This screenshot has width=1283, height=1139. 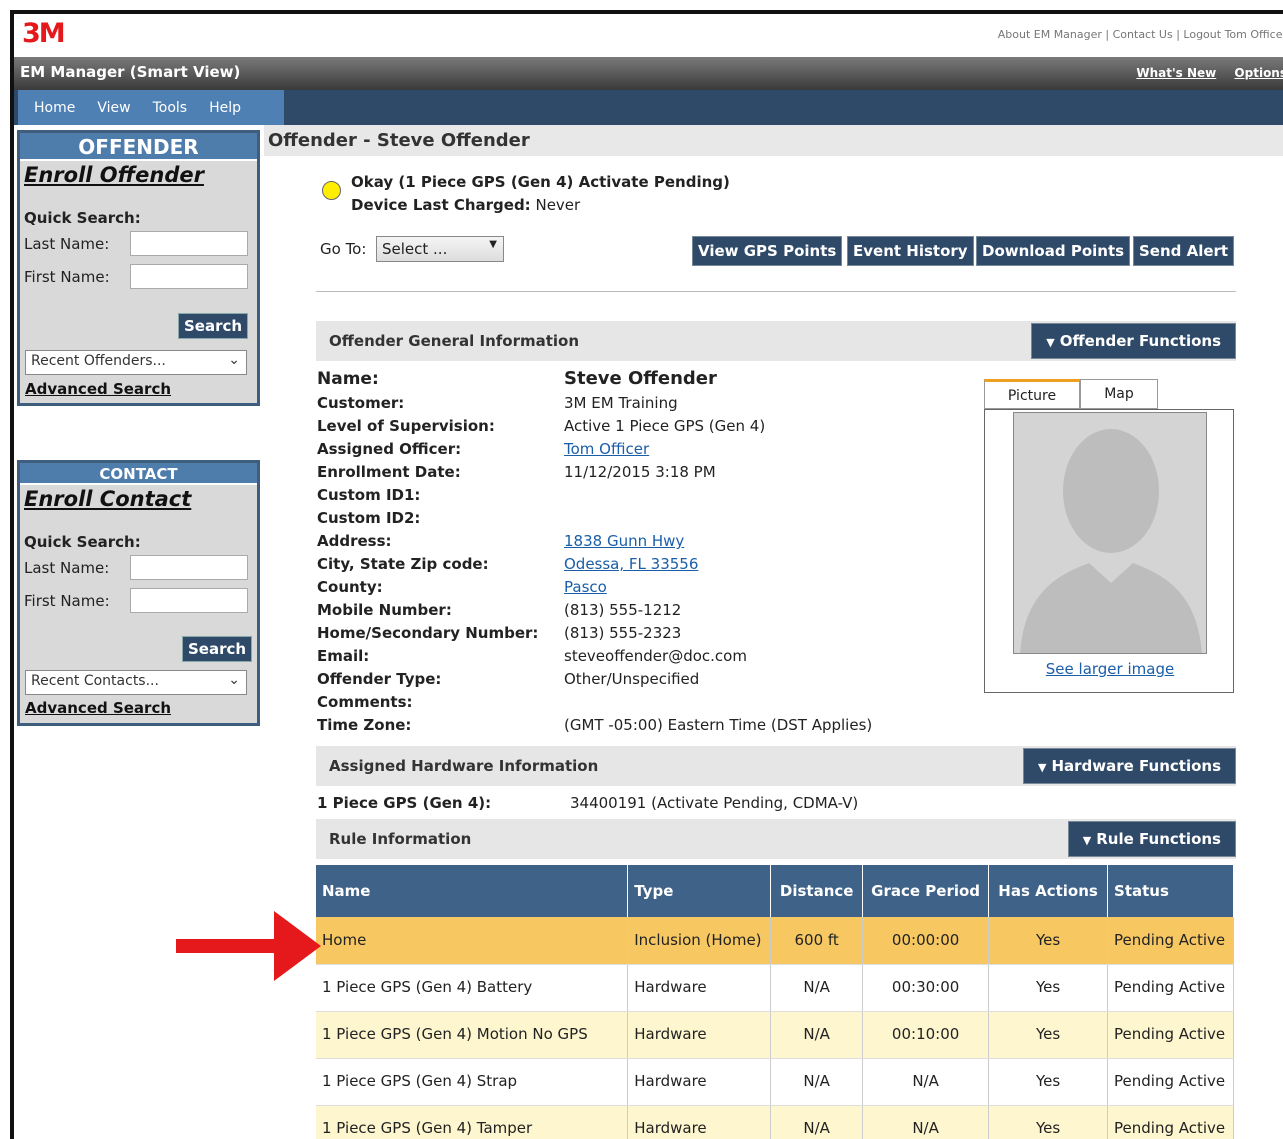 What do you see at coordinates (817, 891) in the screenshot?
I see `col-distance: Distance` at bounding box center [817, 891].